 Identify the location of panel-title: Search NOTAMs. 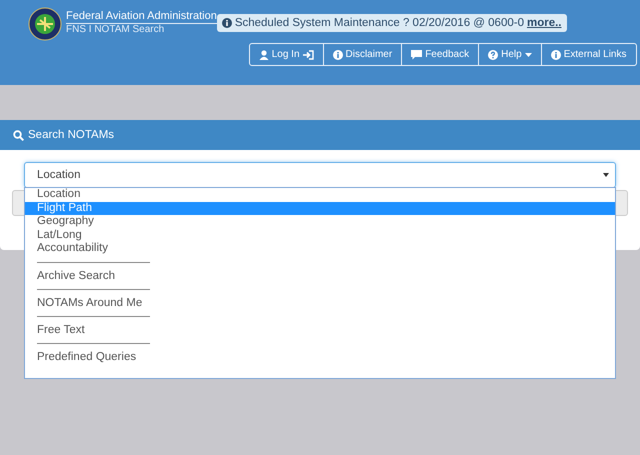
(71, 135).